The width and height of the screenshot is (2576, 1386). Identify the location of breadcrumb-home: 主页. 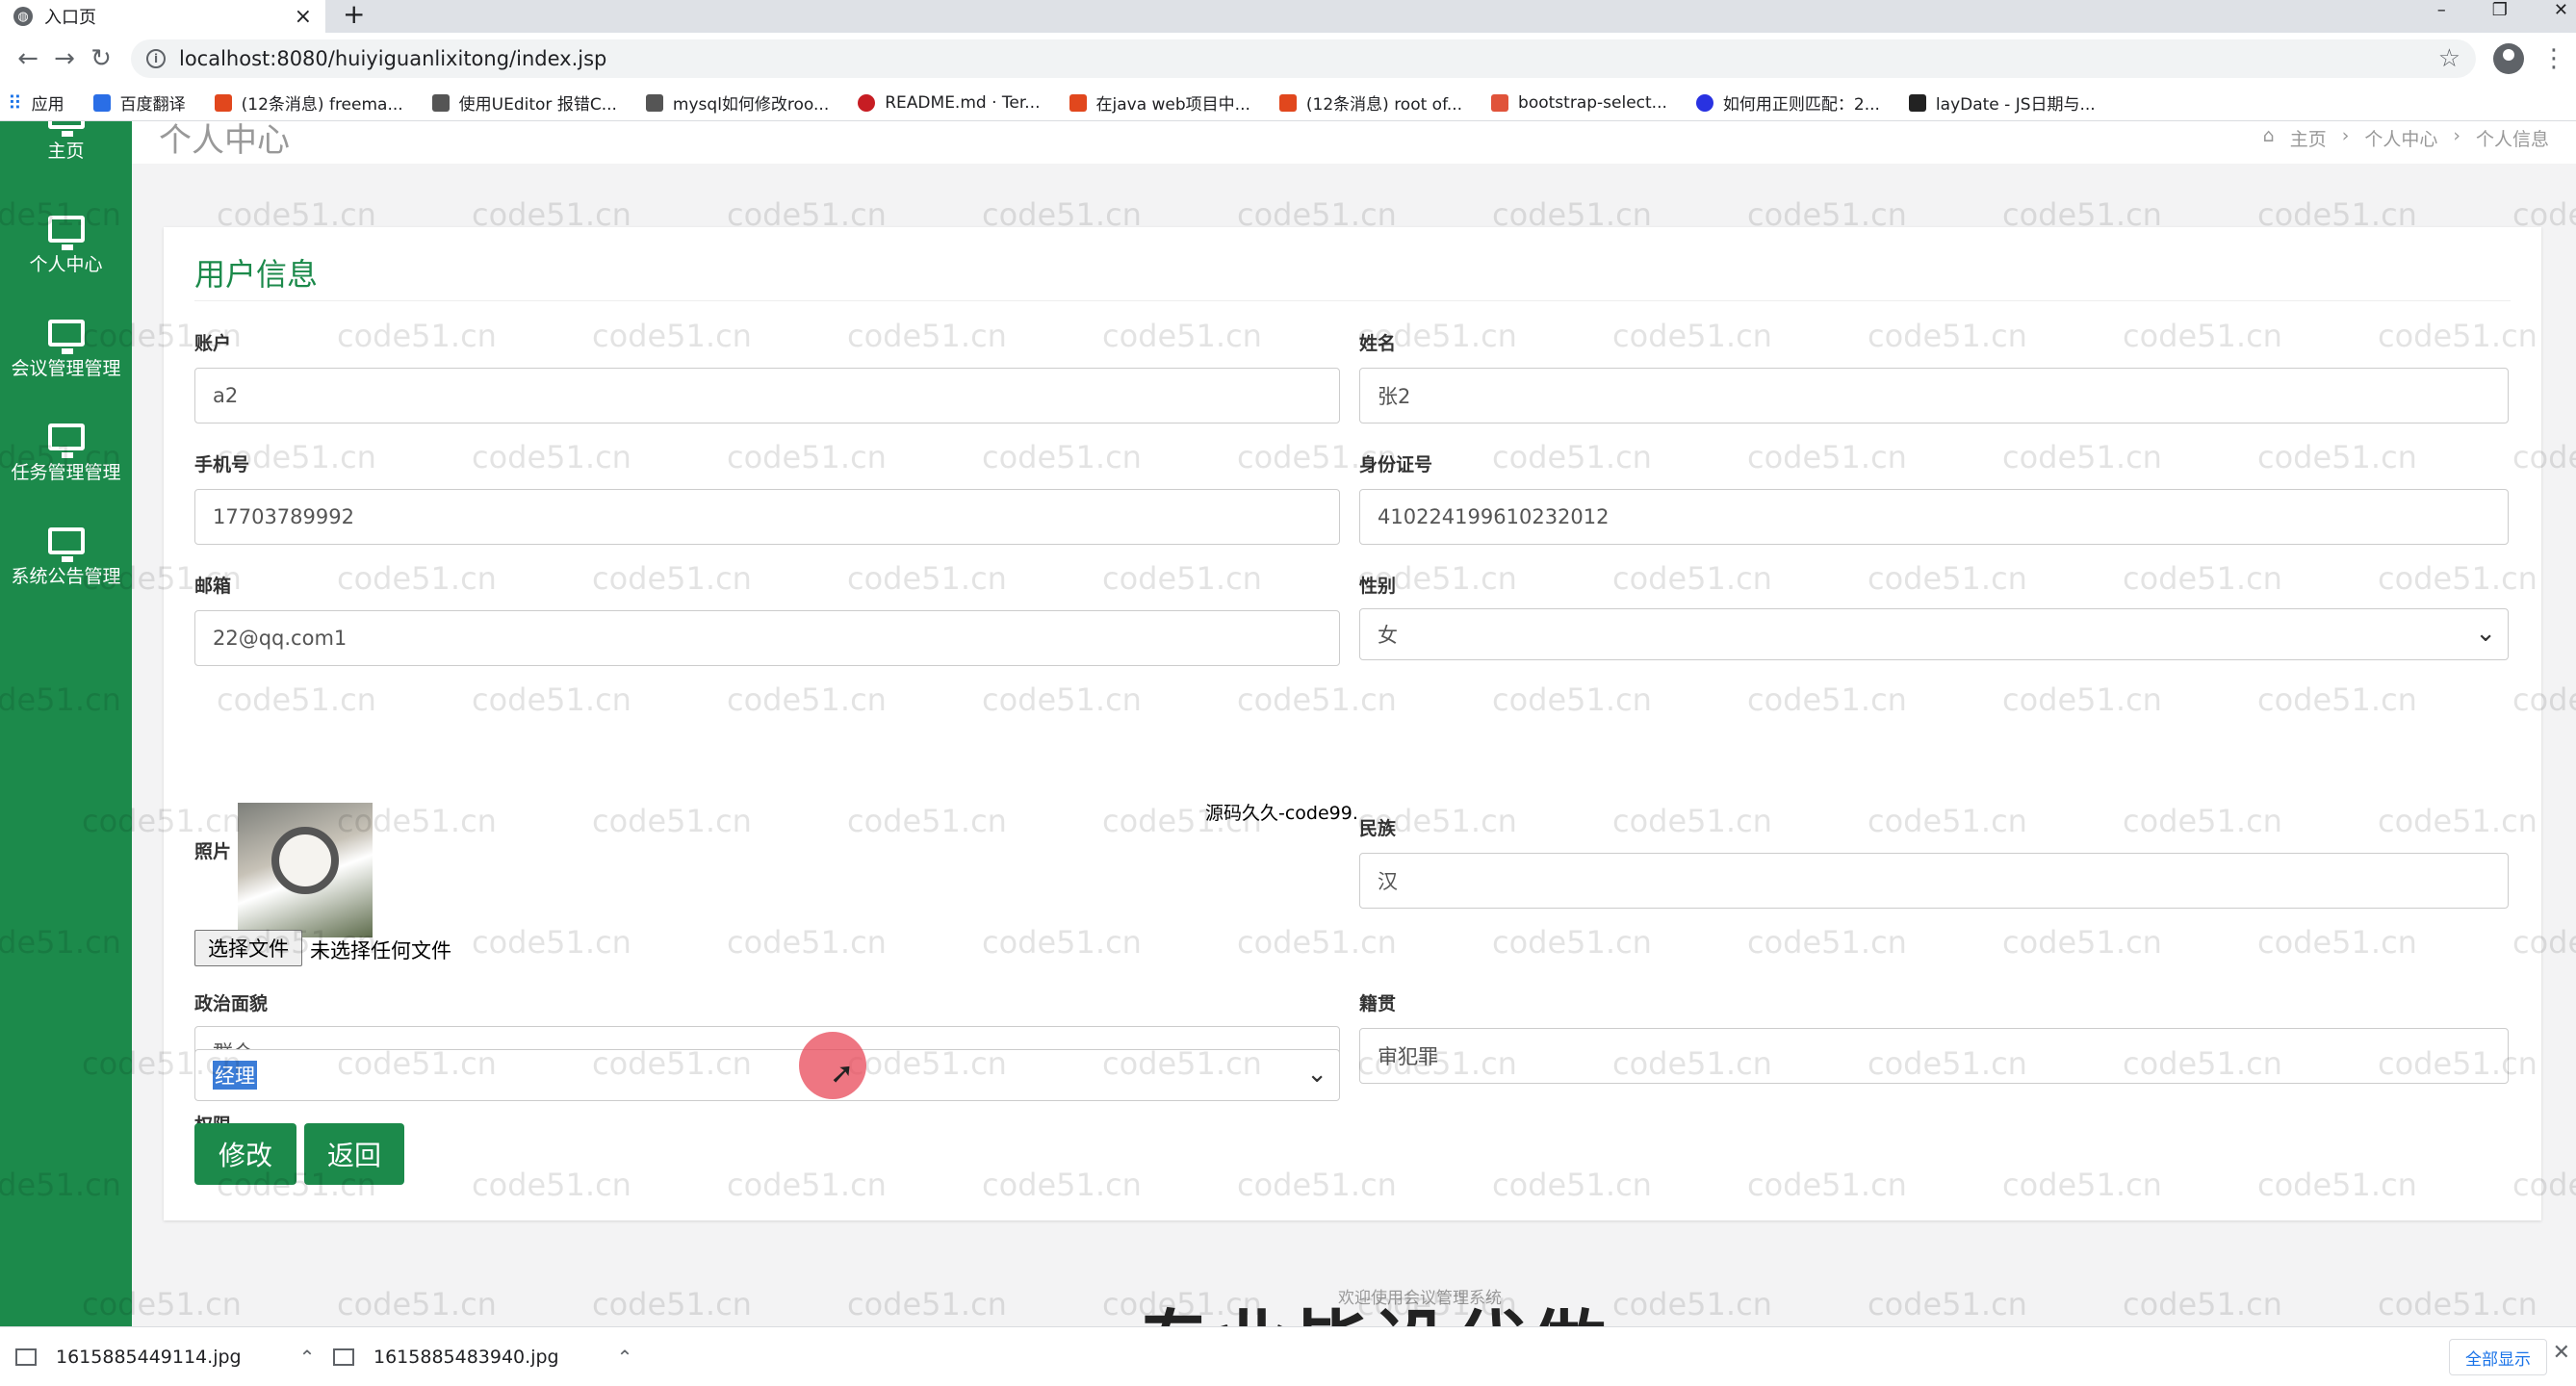
(2309, 138).